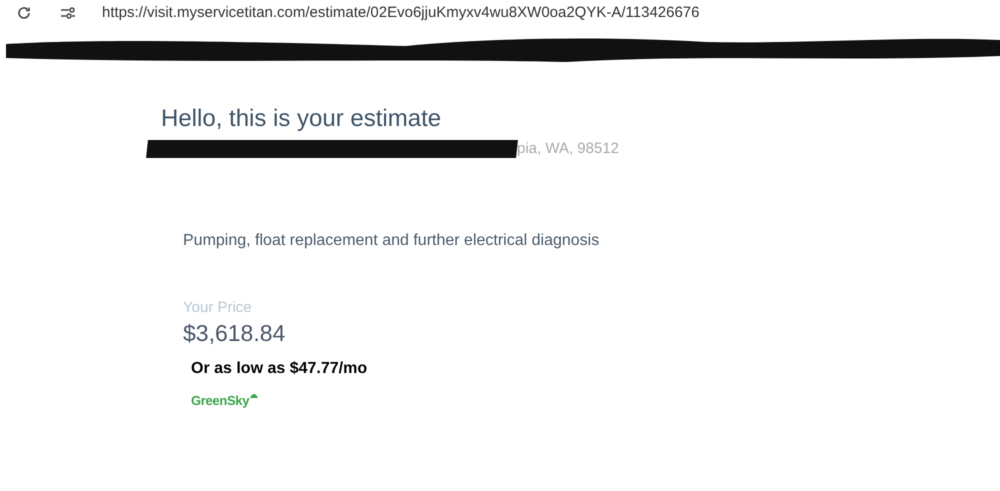 This screenshot has width=1000, height=491. Describe the element at coordinates (279, 369) in the screenshot. I see `financing-text: Or as low as $47.77/mo` at that location.